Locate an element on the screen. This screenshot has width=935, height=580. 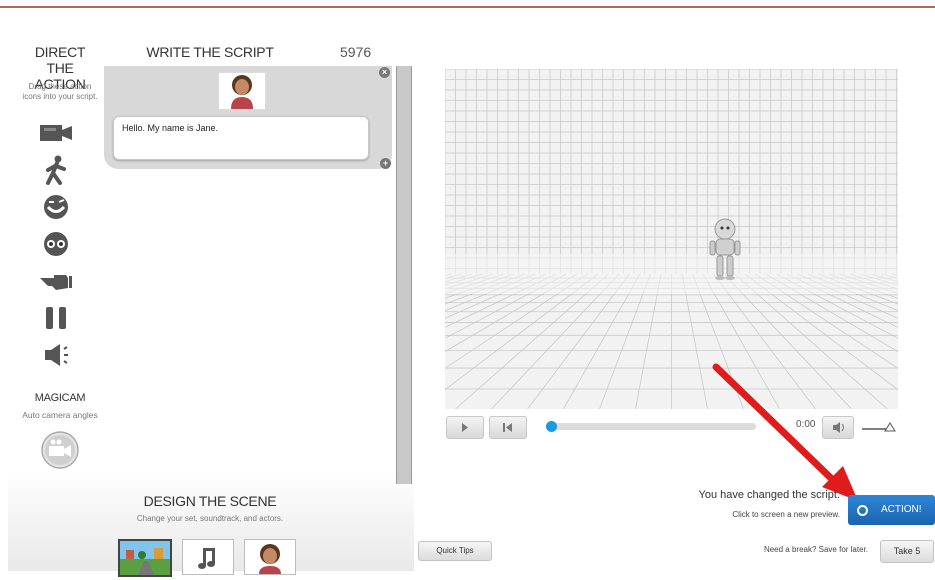
play-button is located at coordinates (465, 427).